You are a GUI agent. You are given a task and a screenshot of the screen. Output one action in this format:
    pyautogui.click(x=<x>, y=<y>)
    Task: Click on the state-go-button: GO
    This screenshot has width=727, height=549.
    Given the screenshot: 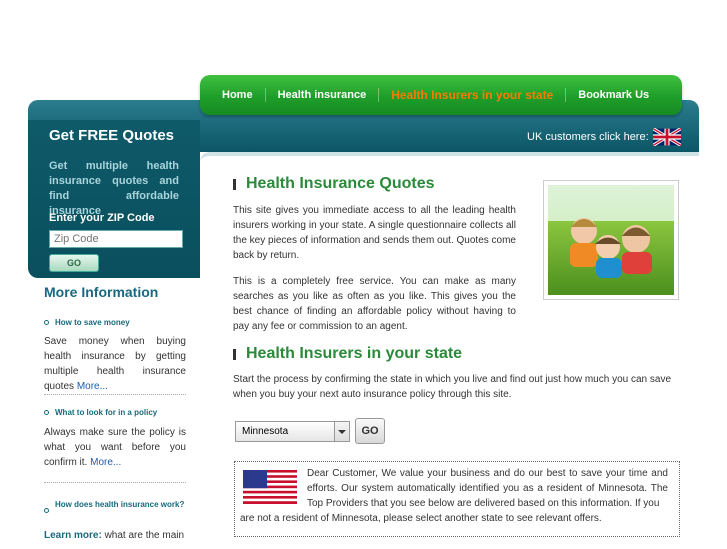 What is the action you would take?
    pyautogui.click(x=370, y=431)
    